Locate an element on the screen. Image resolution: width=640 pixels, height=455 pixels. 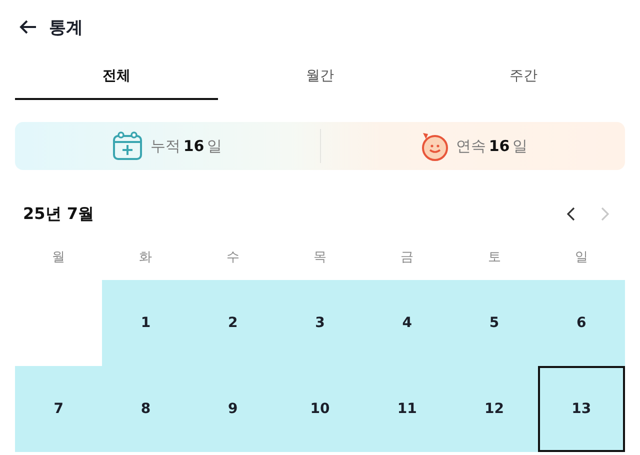
calendar-day: 10 is located at coordinates (320, 409).